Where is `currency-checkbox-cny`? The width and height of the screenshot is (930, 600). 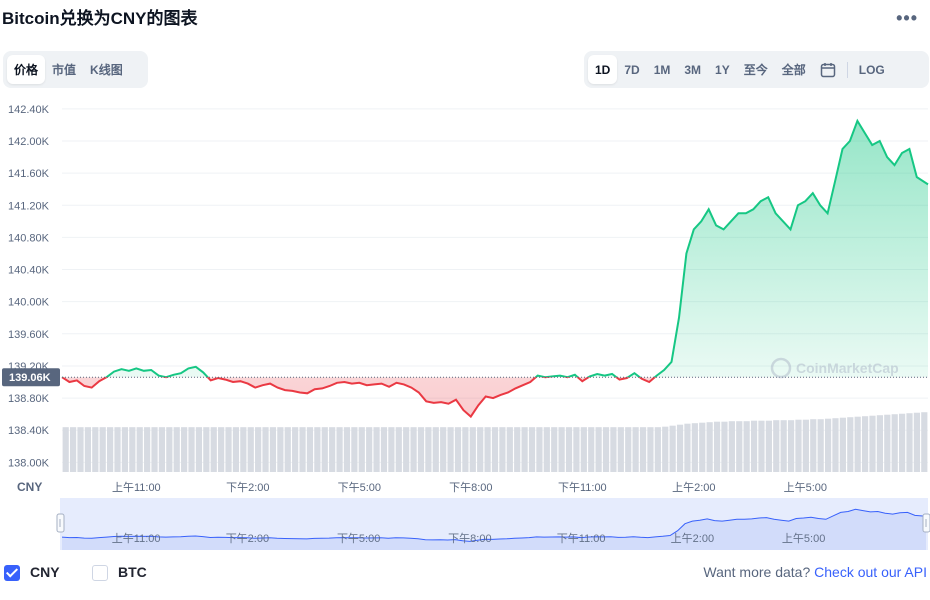
currency-checkbox-cny is located at coordinates (12, 573).